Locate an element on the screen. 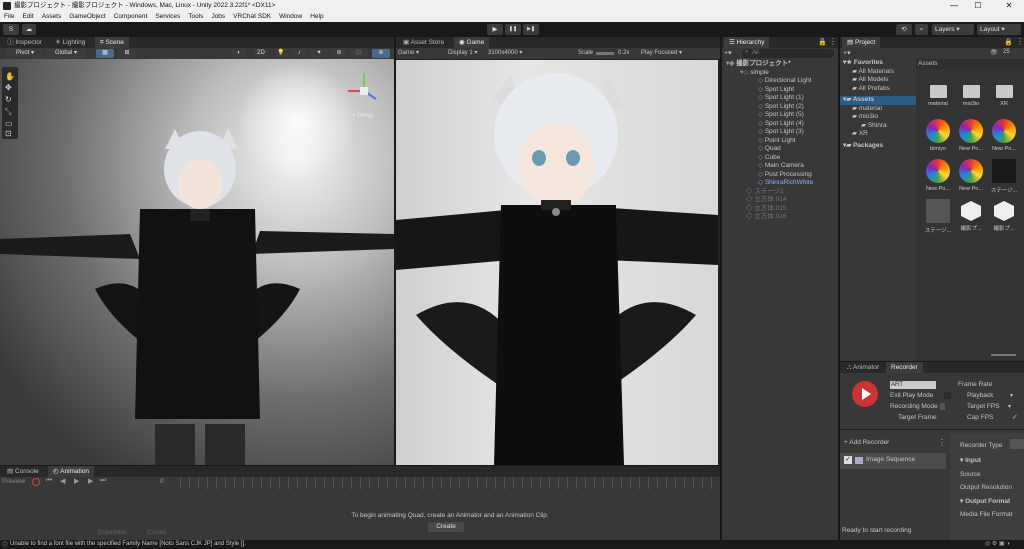 The height and width of the screenshot is (549, 1024). project-tree-item: ▰ All Prefabs is located at coordinates (878, 89).